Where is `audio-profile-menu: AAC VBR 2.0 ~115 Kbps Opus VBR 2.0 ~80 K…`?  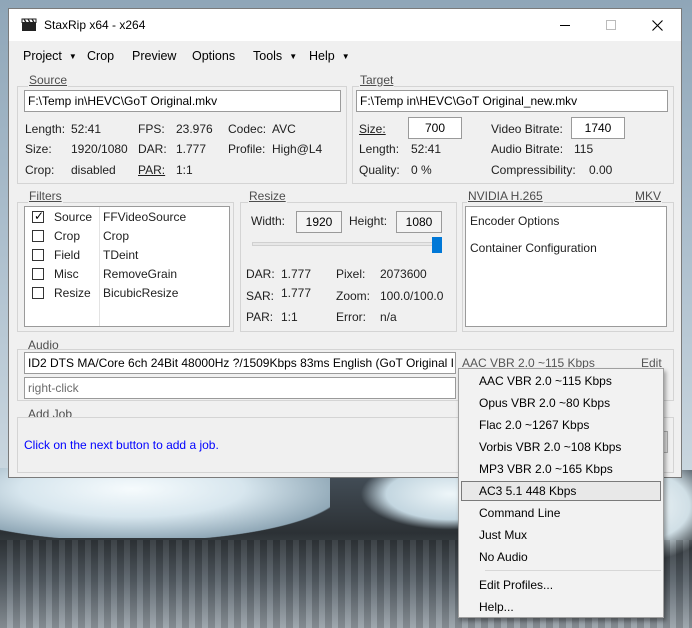
audio-profile-menu: AAC VBR 2.0 ~115 Kbps Opus VBR 2.0 ~80 K… is located at coordinates (561, 493).